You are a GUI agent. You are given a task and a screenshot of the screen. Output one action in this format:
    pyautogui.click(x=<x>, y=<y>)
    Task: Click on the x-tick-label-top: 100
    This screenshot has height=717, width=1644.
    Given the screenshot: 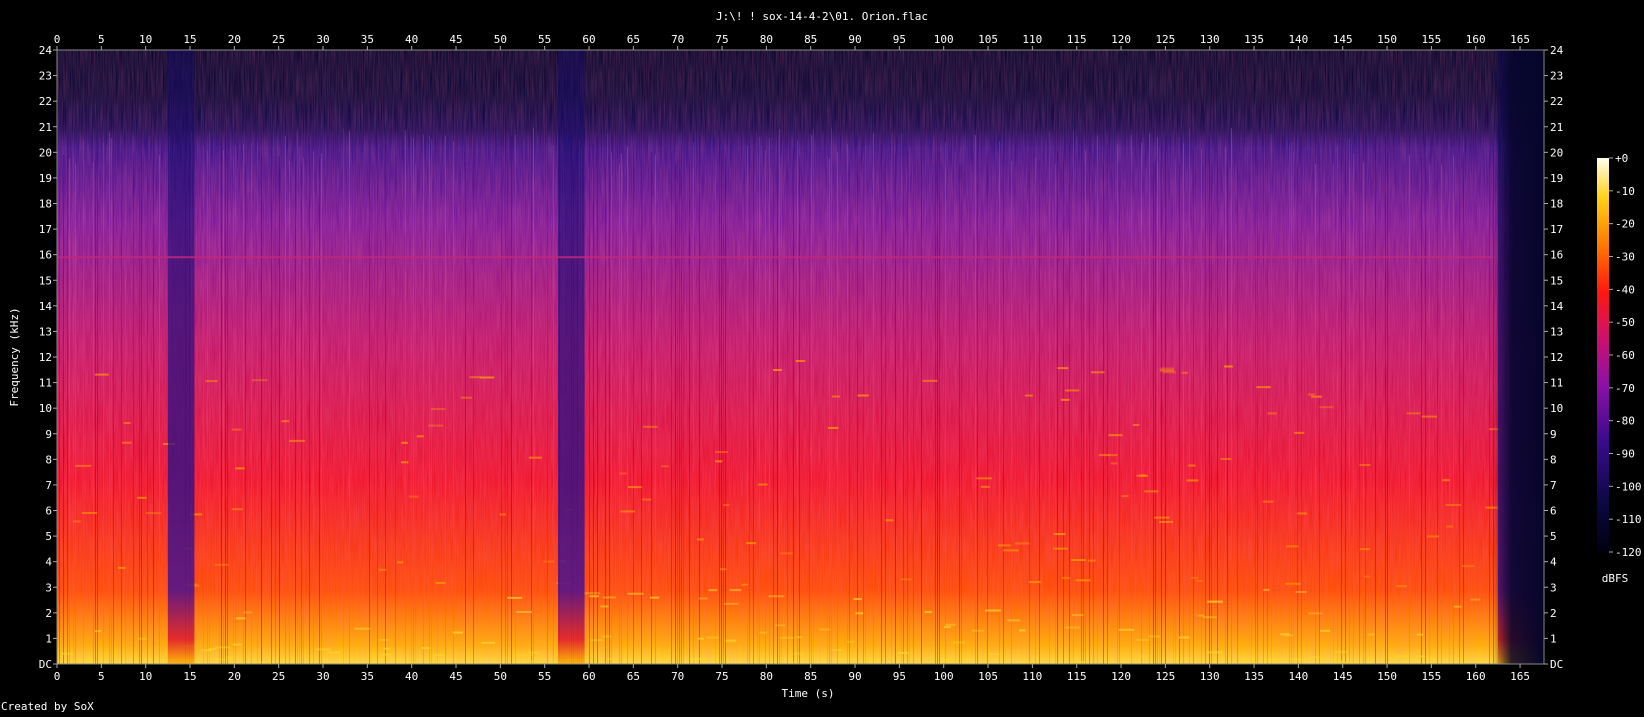 What is the action you would take?
    pyautogui.click(x=944, y=39)
    